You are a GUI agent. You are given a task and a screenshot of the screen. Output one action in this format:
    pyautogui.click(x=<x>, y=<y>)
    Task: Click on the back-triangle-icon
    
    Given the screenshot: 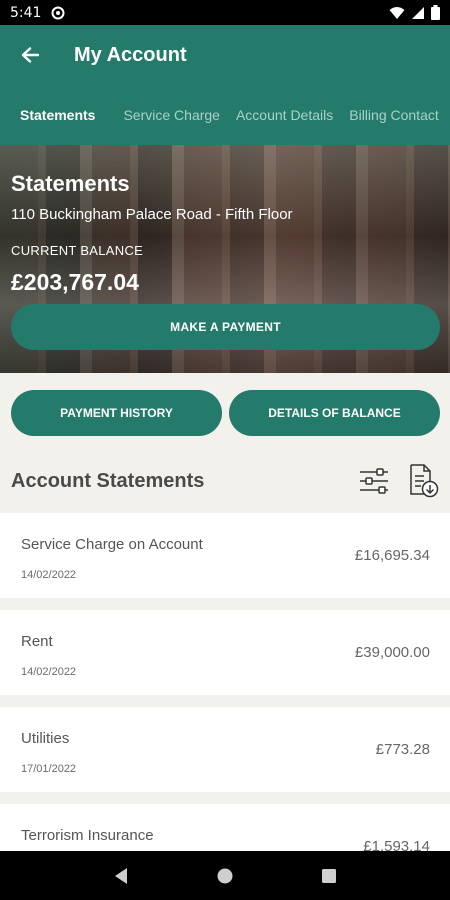 What is the action you would take?
    pyautogui.click(x=121, y=876)
    